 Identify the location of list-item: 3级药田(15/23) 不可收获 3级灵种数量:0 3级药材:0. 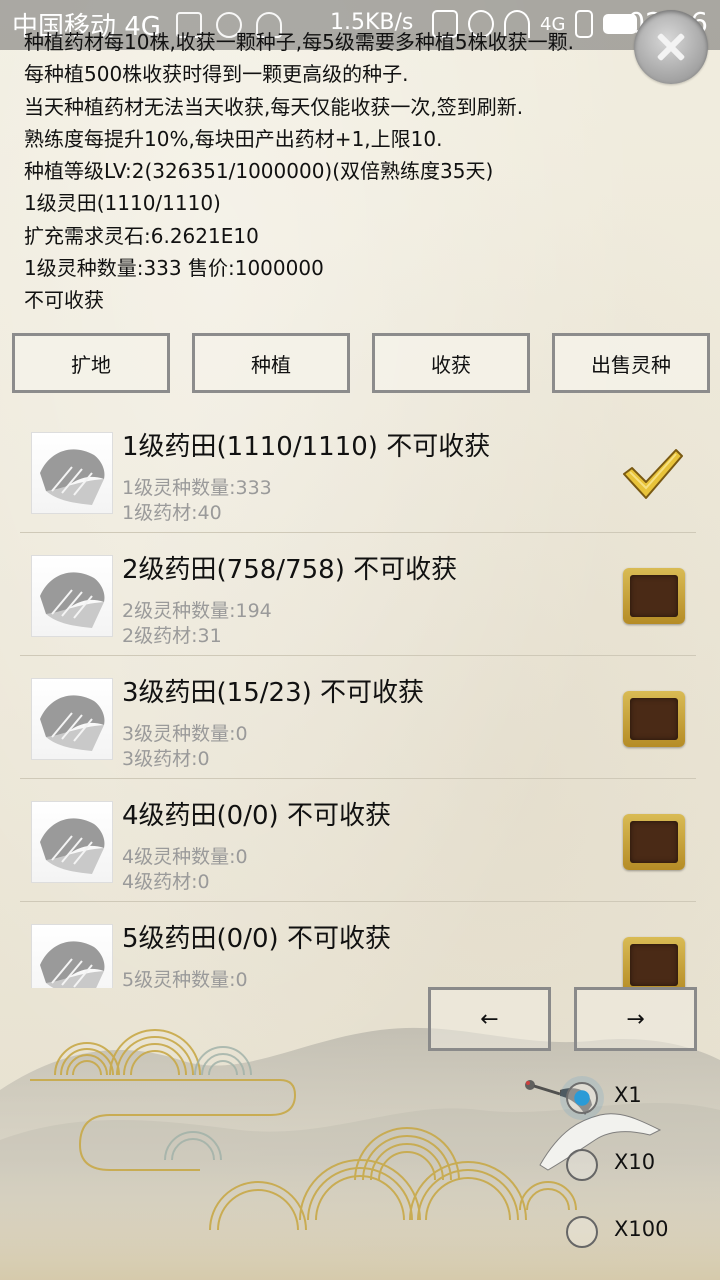
(358, 717).